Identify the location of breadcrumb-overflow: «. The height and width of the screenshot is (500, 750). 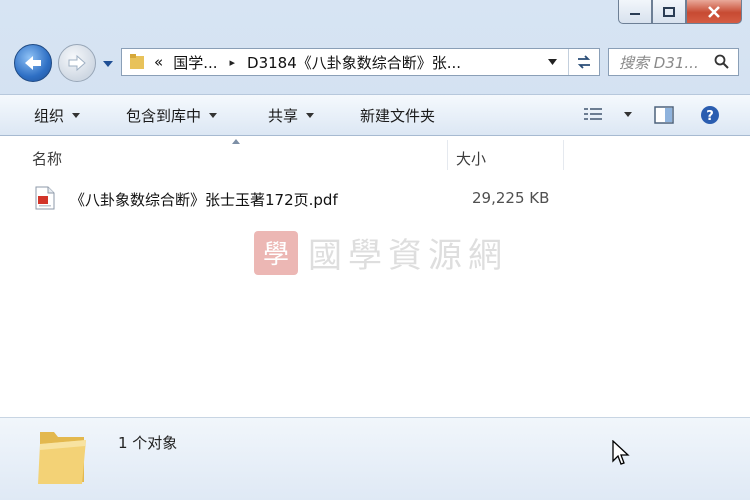
(158, 62).